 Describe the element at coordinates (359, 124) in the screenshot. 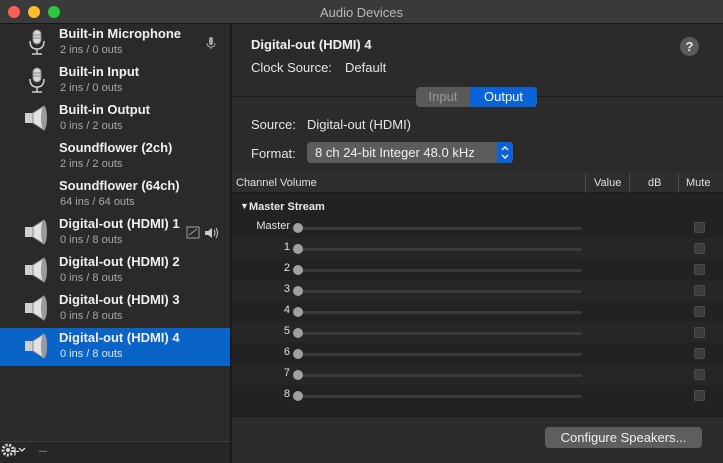

I see `source-value: Digital-out (HDMI)` at that location.